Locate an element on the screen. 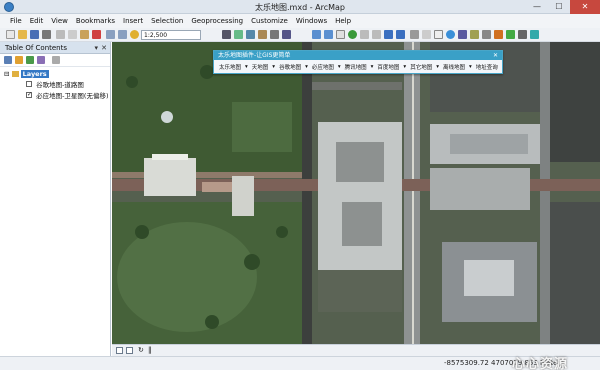  plugin-menu-other: 其它地图 is located at coordinates (421, 67).